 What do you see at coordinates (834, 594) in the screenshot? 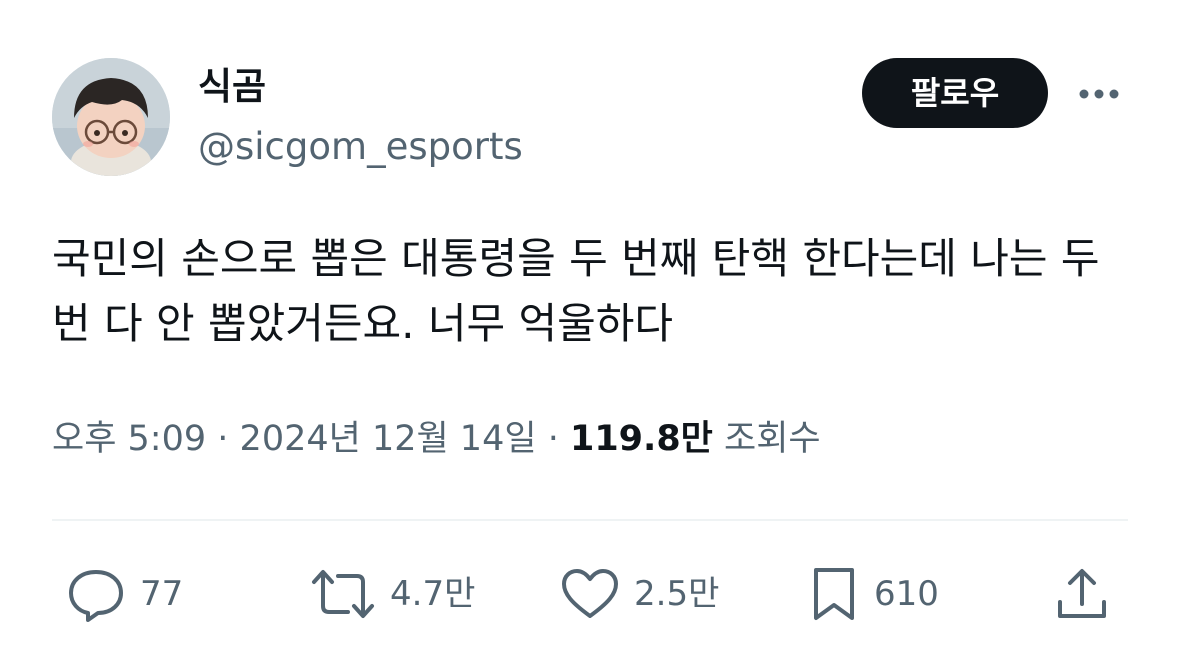
I see `bookmark-icon` at bounding box center [834, 594].